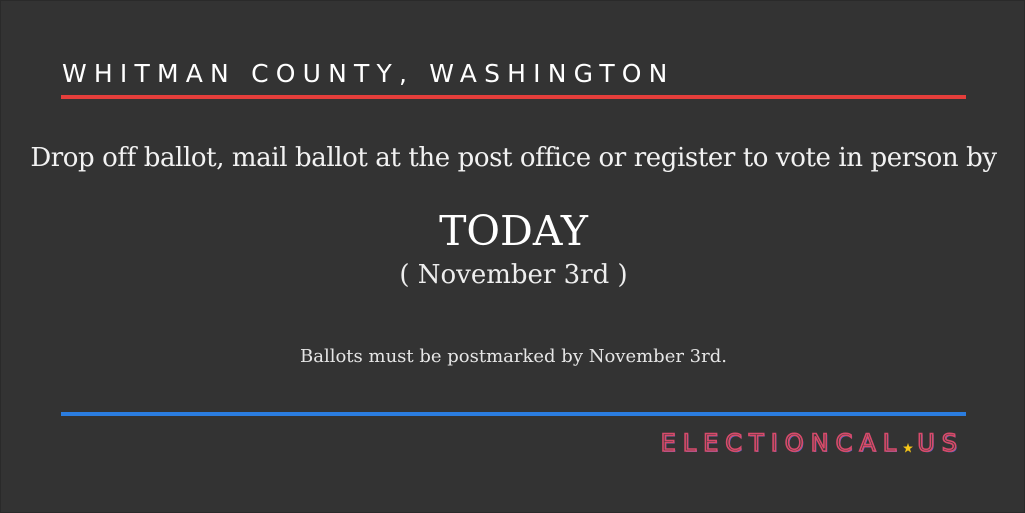  Describe the element at coordinates (908, 443) in the screenshot. I see `star-icon` at that location.